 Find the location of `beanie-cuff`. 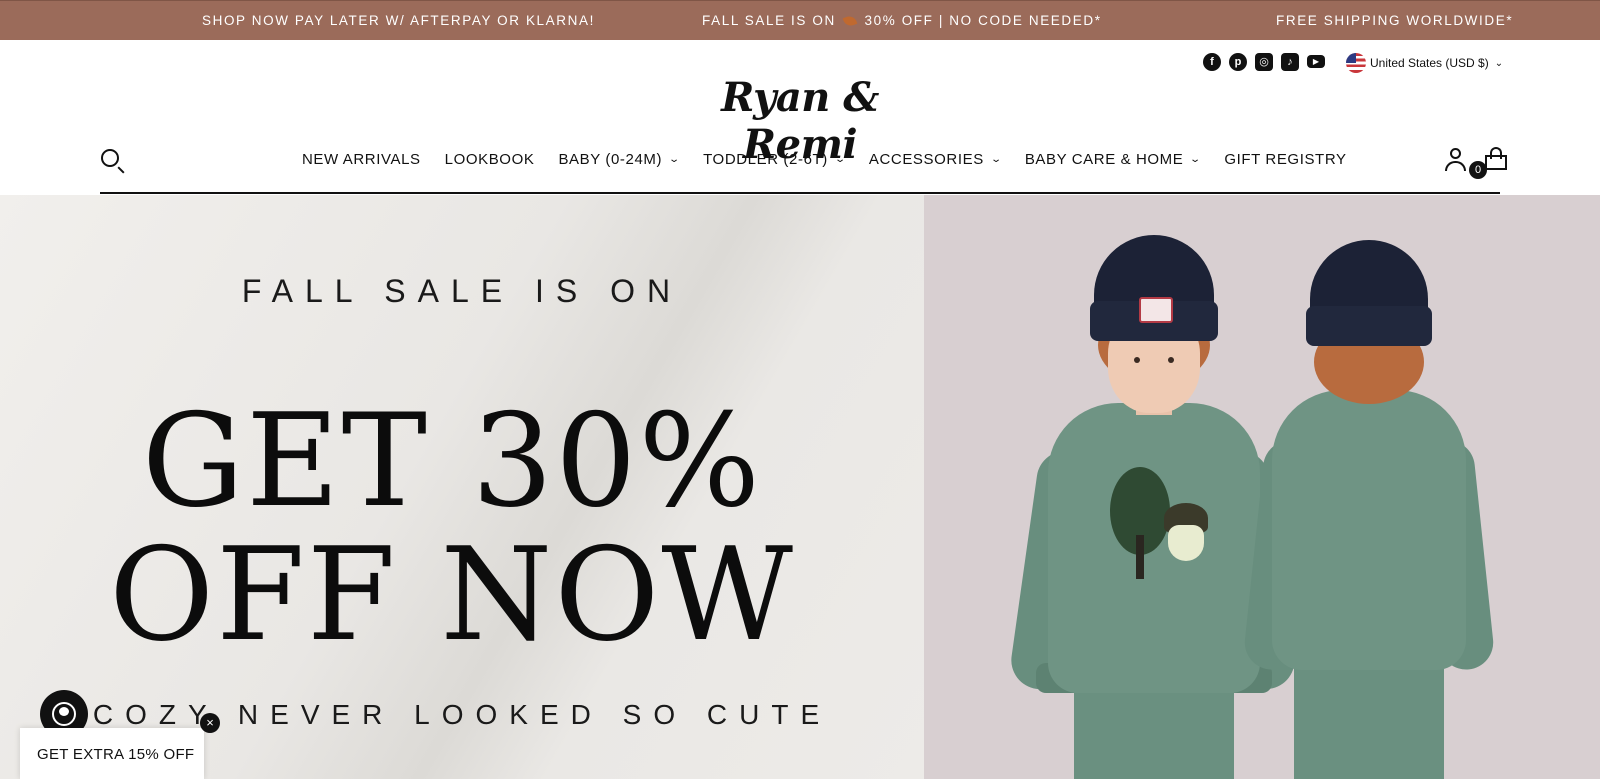

beanie-cuff is located at coordinates (1369, 326).